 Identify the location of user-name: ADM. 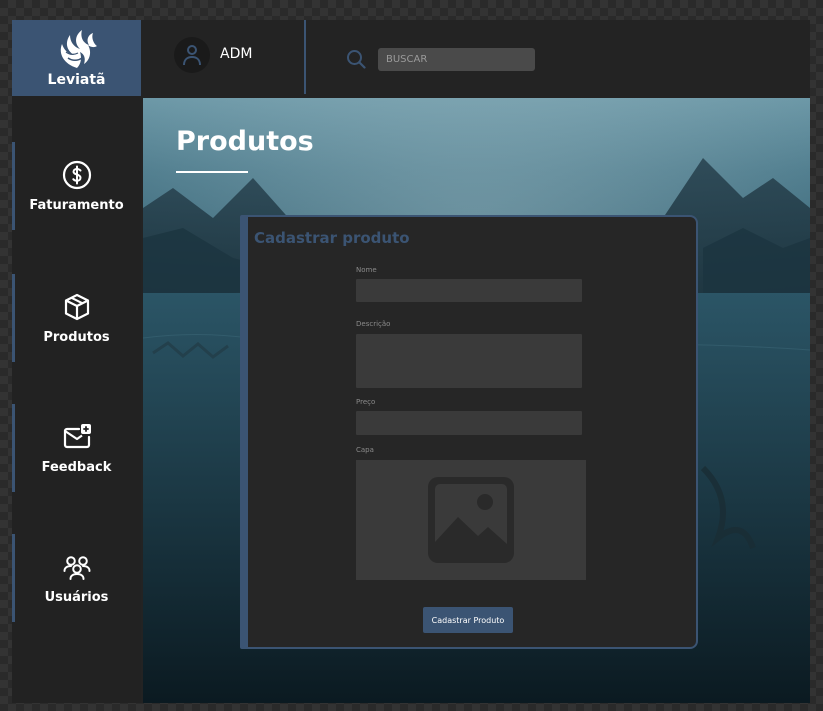
(236, 54).